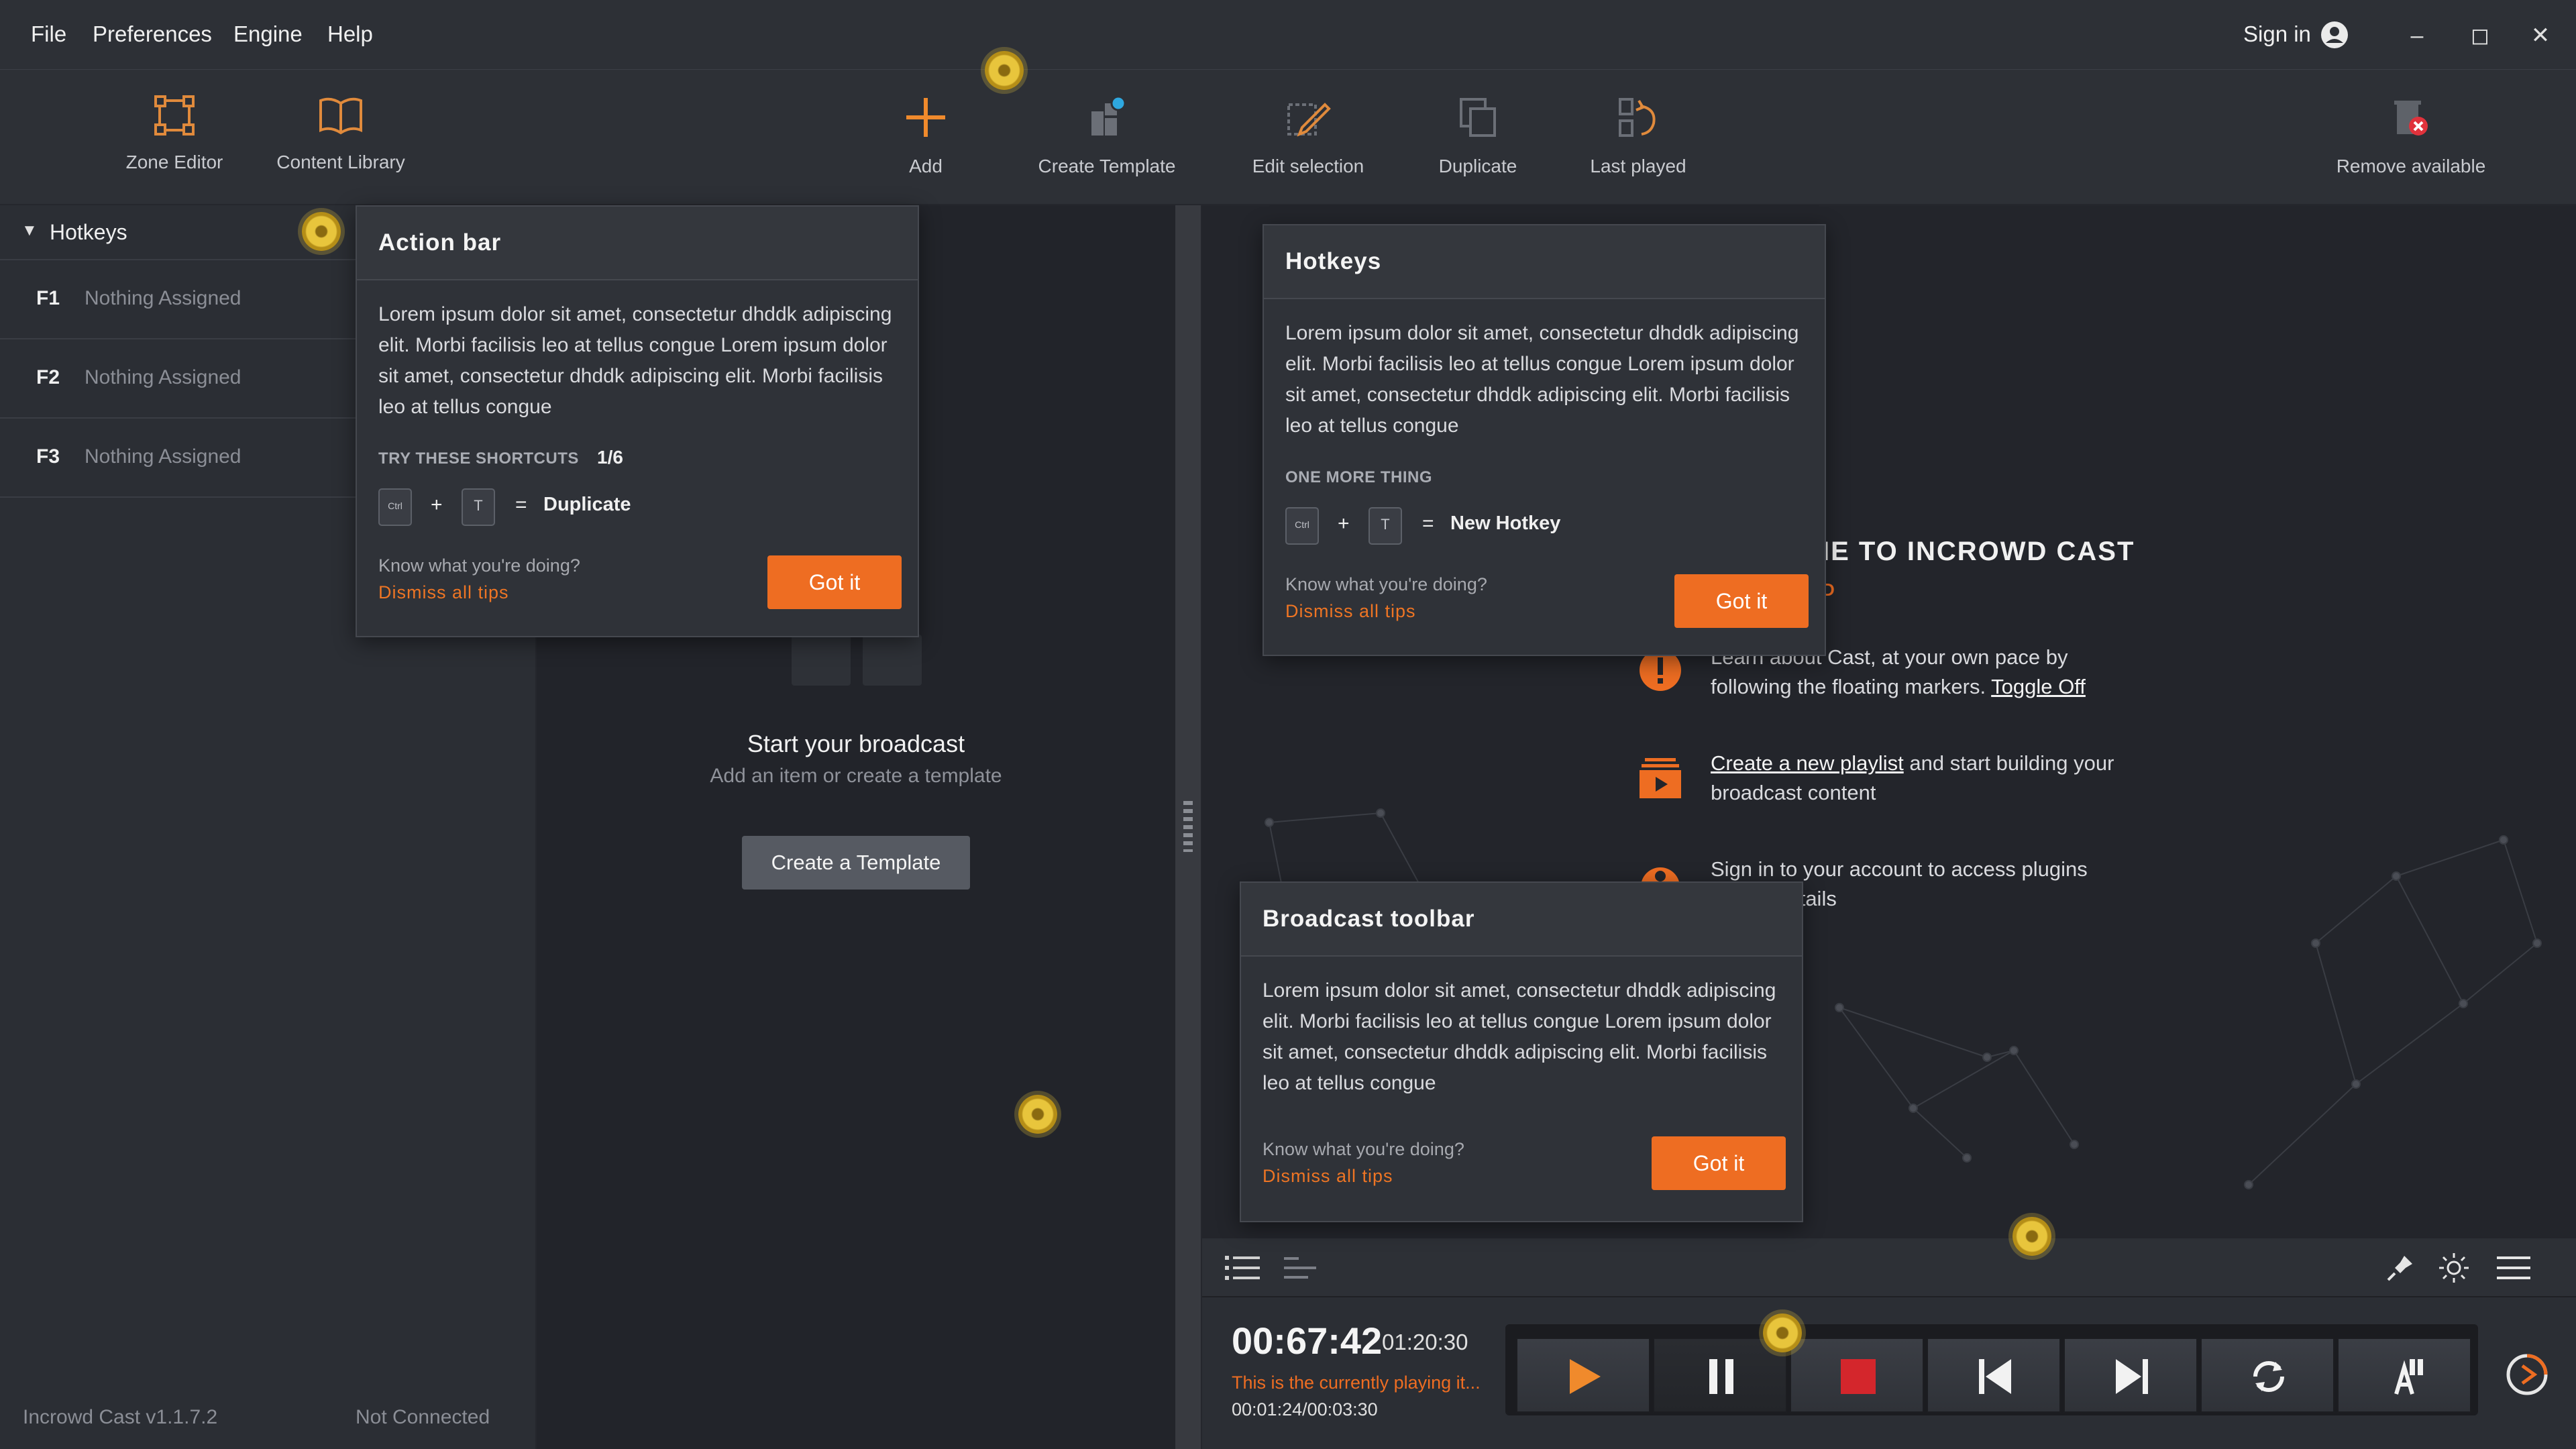  I want to click on book-icon, so click(340, 116).